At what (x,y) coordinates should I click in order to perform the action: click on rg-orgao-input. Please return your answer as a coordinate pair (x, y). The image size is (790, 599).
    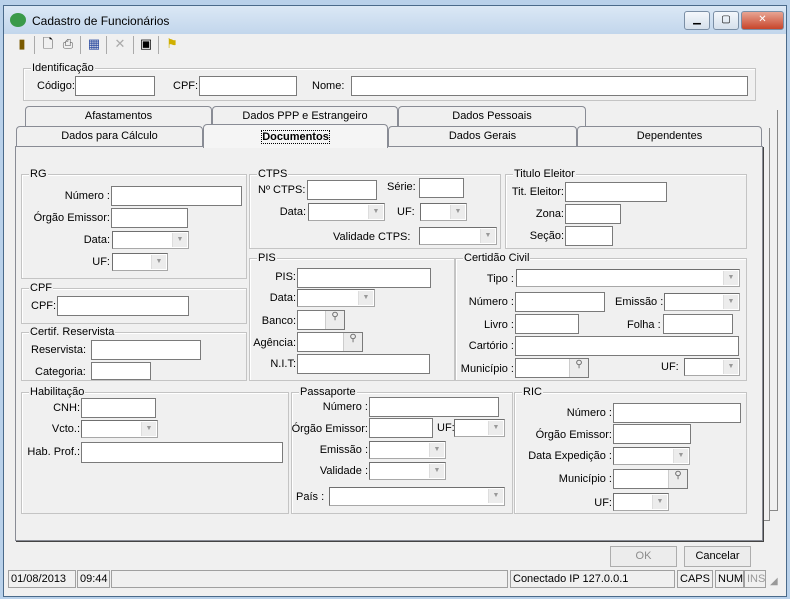
    Looking at the image, I should click on (149, 218).